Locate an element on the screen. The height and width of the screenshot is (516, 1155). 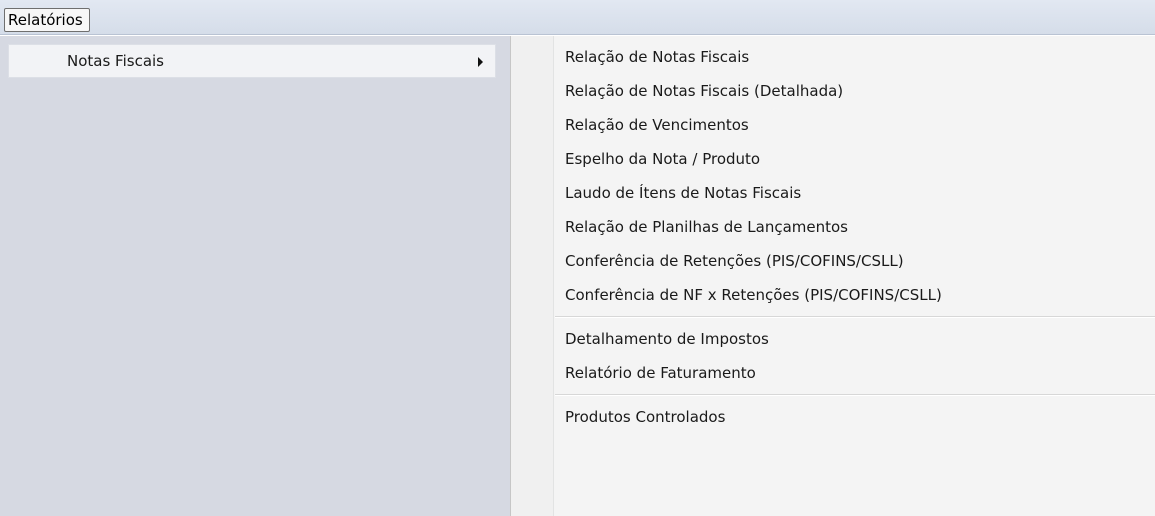
menu-relatorios: Relatórios is located at coordinates (47, 20).